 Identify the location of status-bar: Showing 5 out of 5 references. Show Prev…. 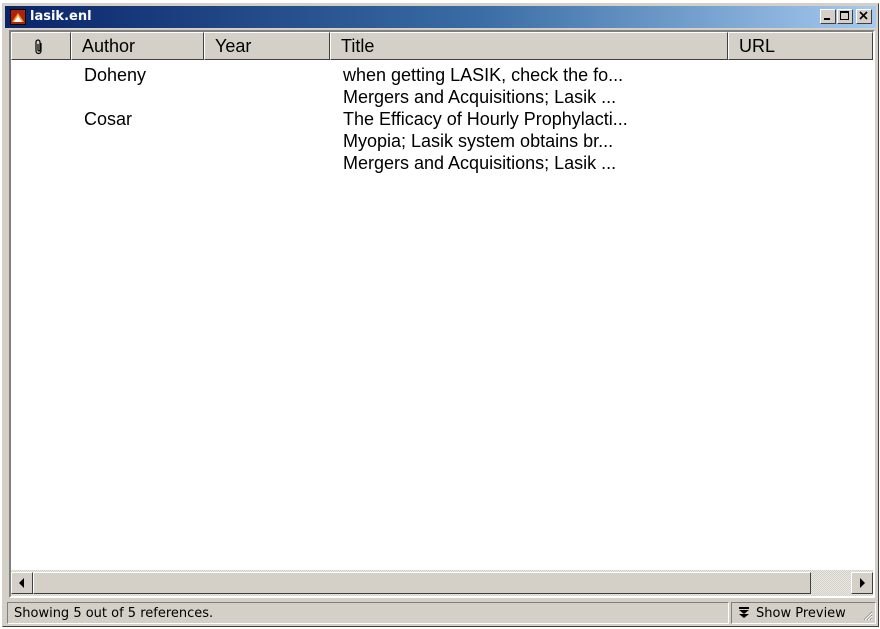
(440, 613).